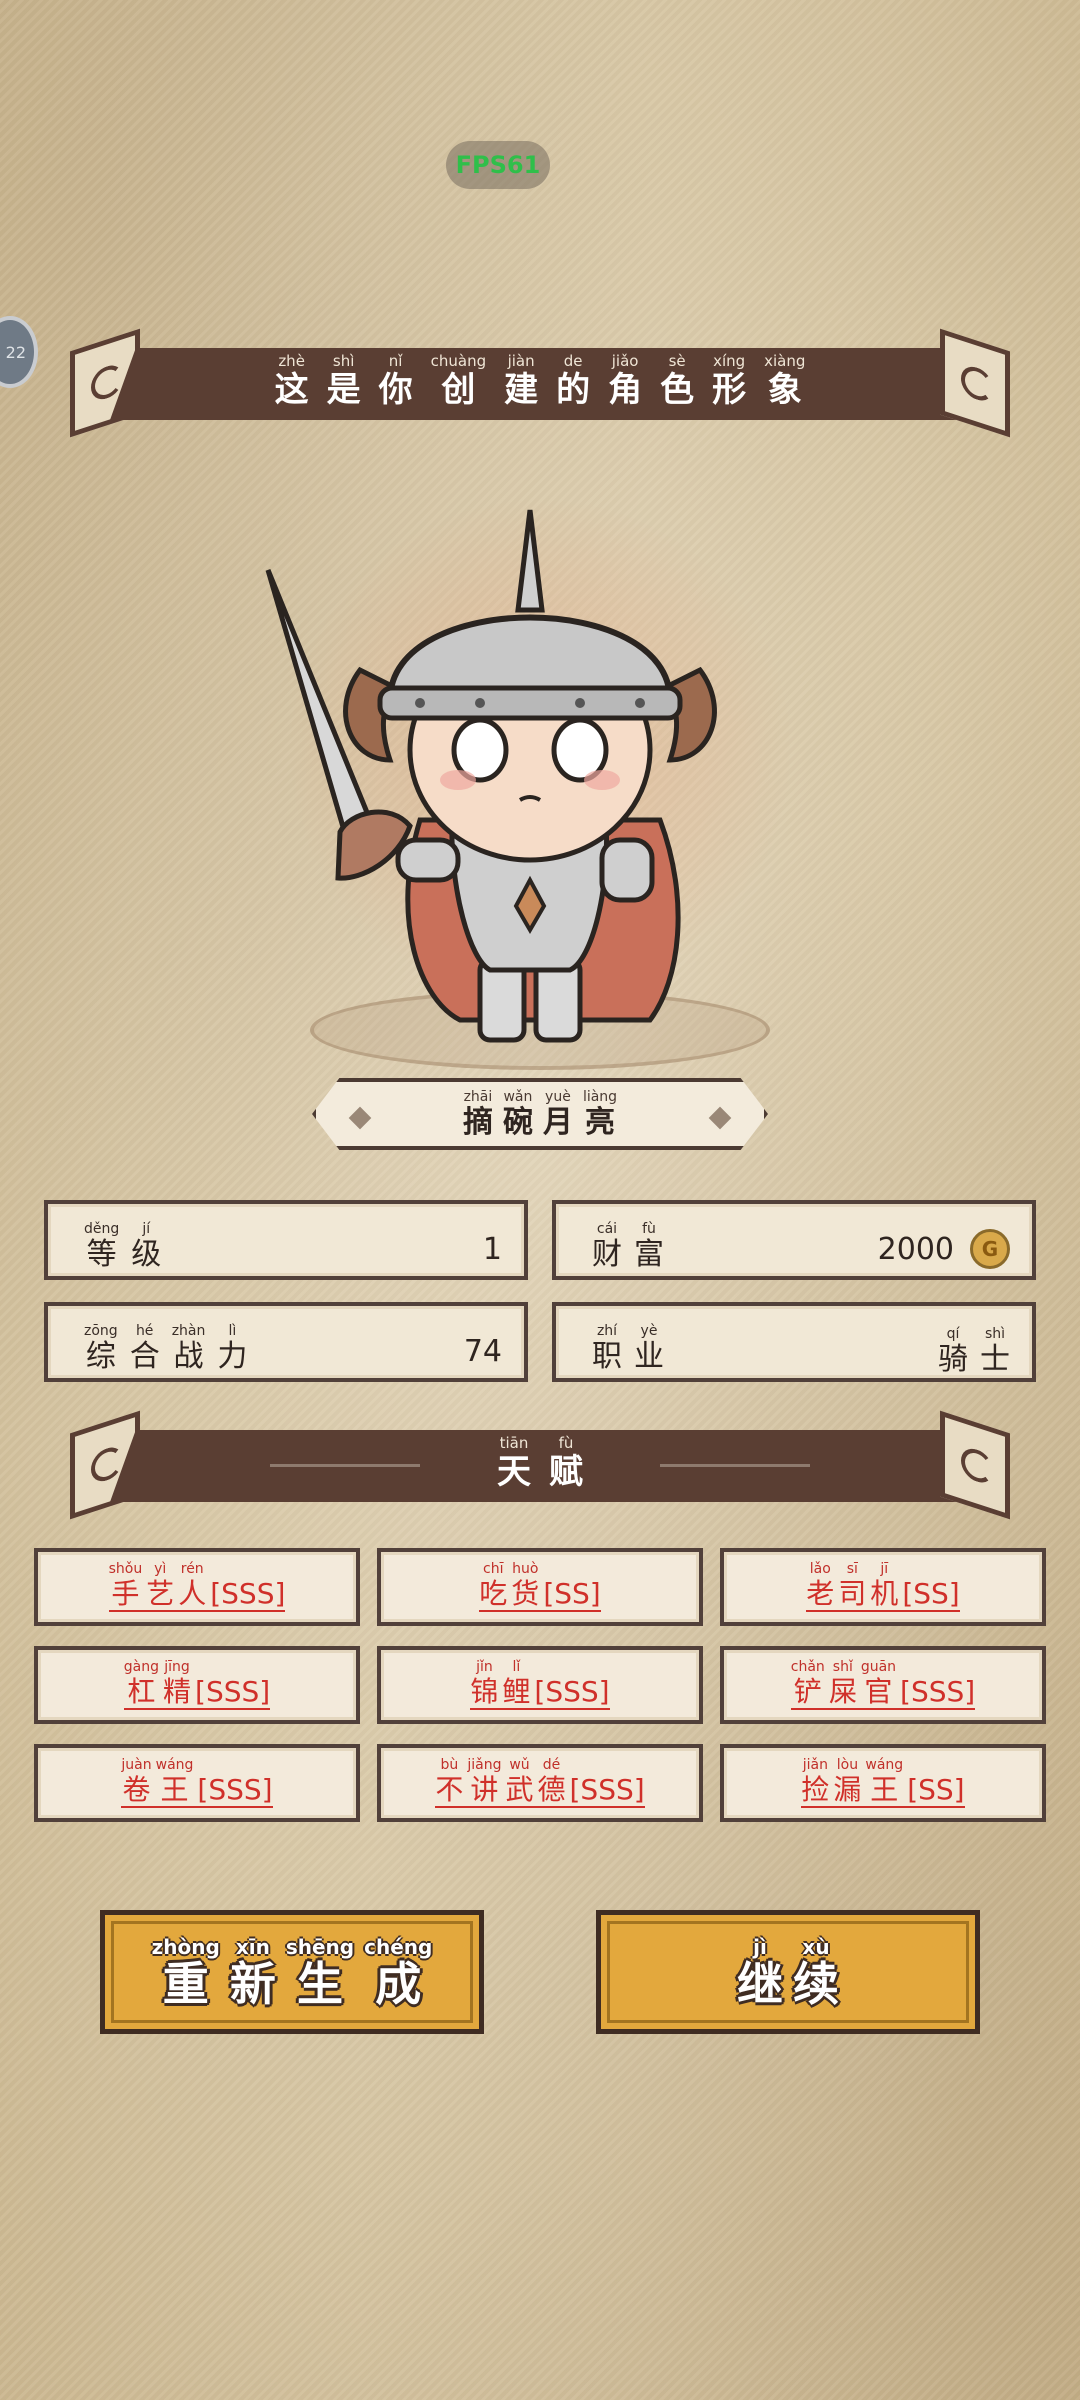 The height and width of the screenshot is (2400, 1080). Describe the element at coordinates (540, 1465) in the screenshot. I see `talent-banner: tiān 天 fù 赋` at that location.